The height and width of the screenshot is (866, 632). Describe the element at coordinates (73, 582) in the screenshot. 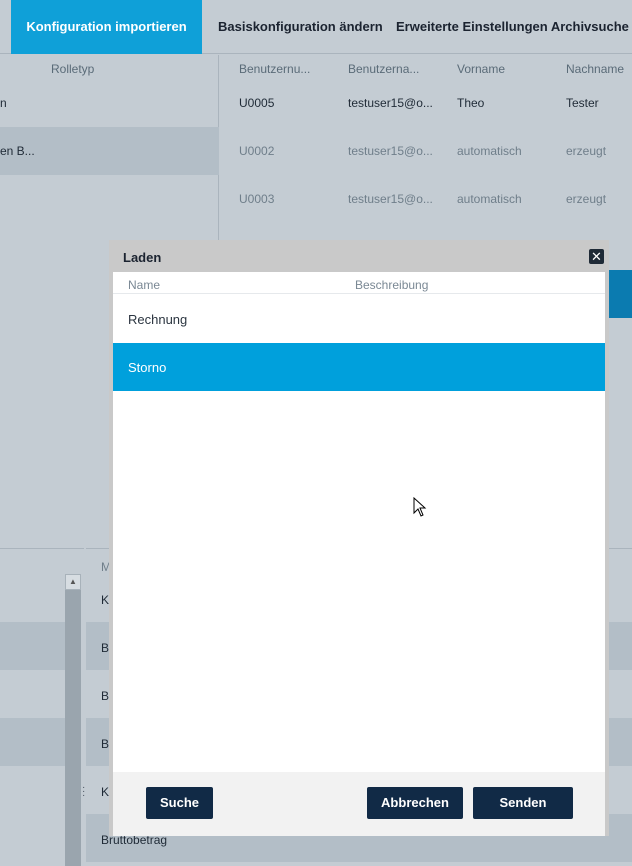

I see `scroll-up-icon: ▲` at that location.